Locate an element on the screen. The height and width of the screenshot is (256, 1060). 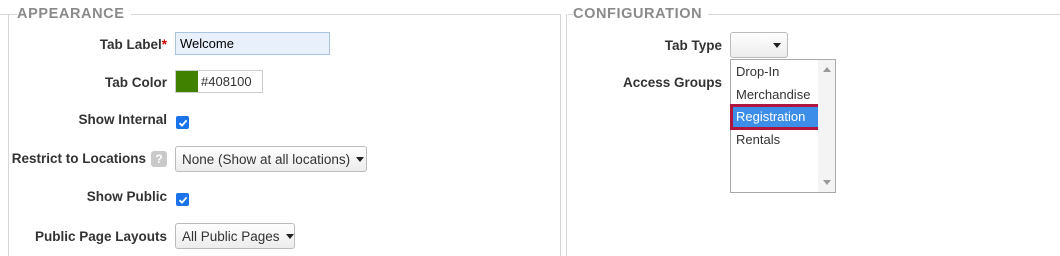
access-groups-listbox: Drop-In Merchandise Registration Rentals is located at coordinates (783, 126).